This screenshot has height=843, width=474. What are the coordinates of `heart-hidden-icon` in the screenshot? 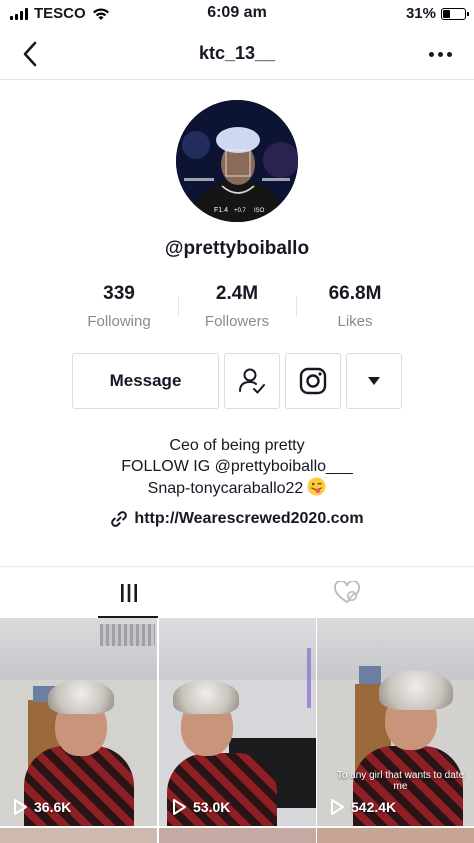 It's located at (346, 591).